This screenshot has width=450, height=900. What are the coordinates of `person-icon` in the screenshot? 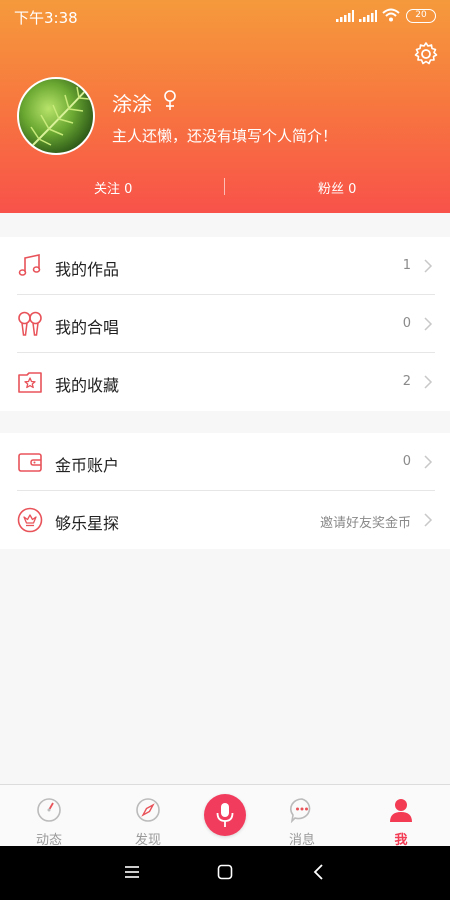 It's located at (401, 810).